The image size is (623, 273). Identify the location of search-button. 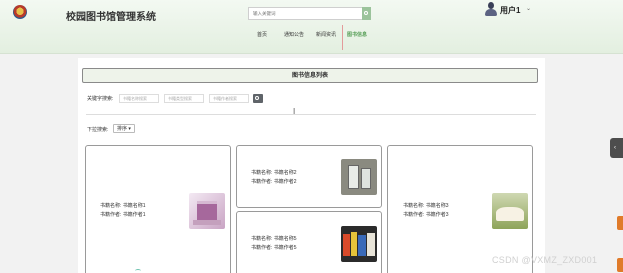
(366, 13).